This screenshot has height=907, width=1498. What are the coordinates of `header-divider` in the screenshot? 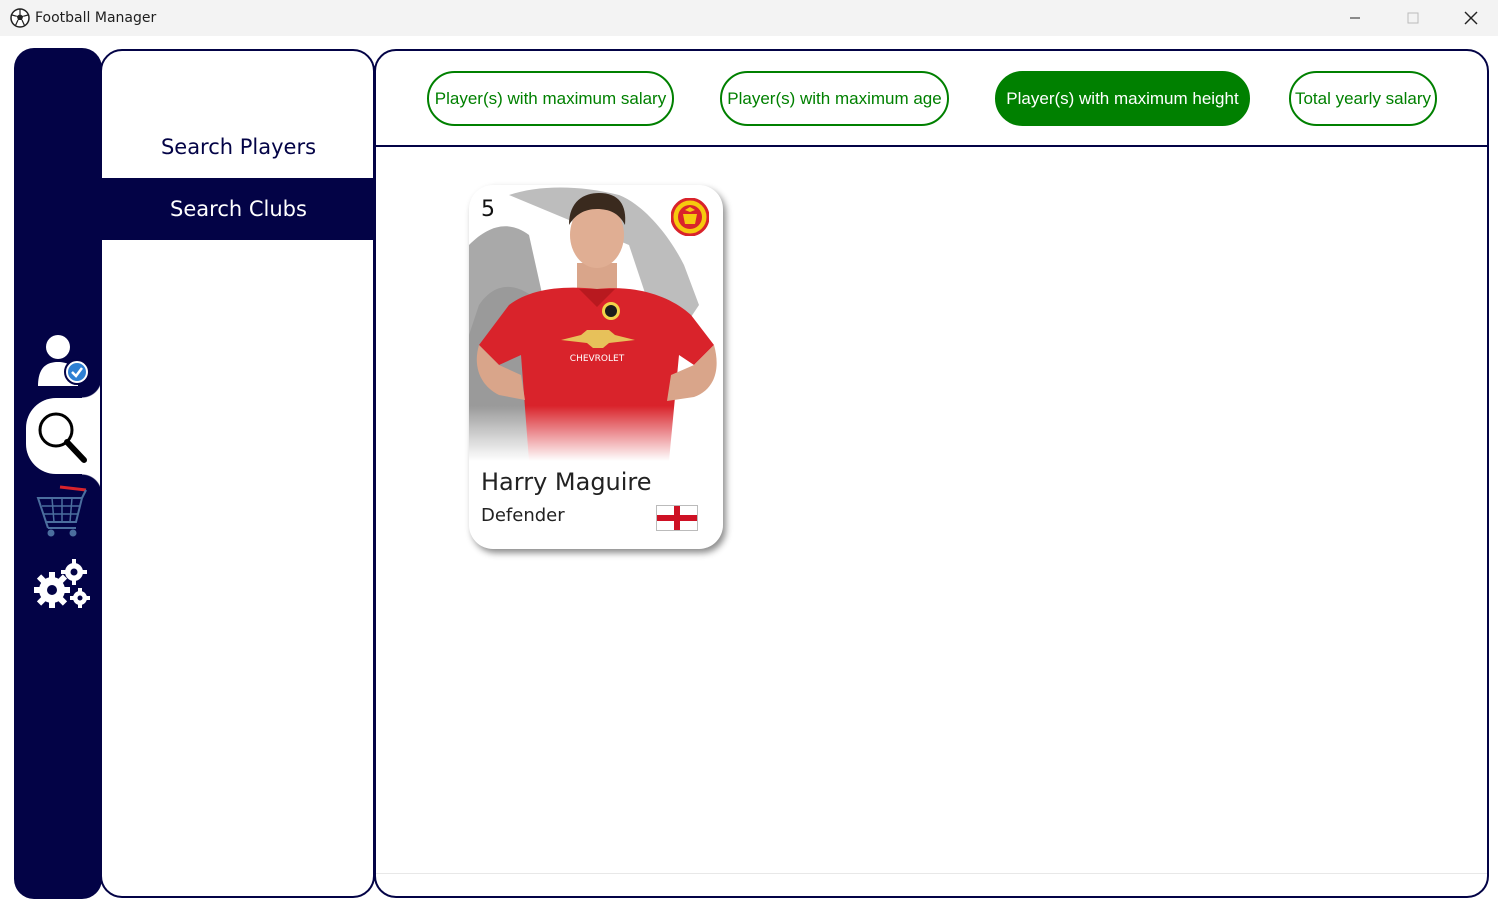 It's located at (931, 146).